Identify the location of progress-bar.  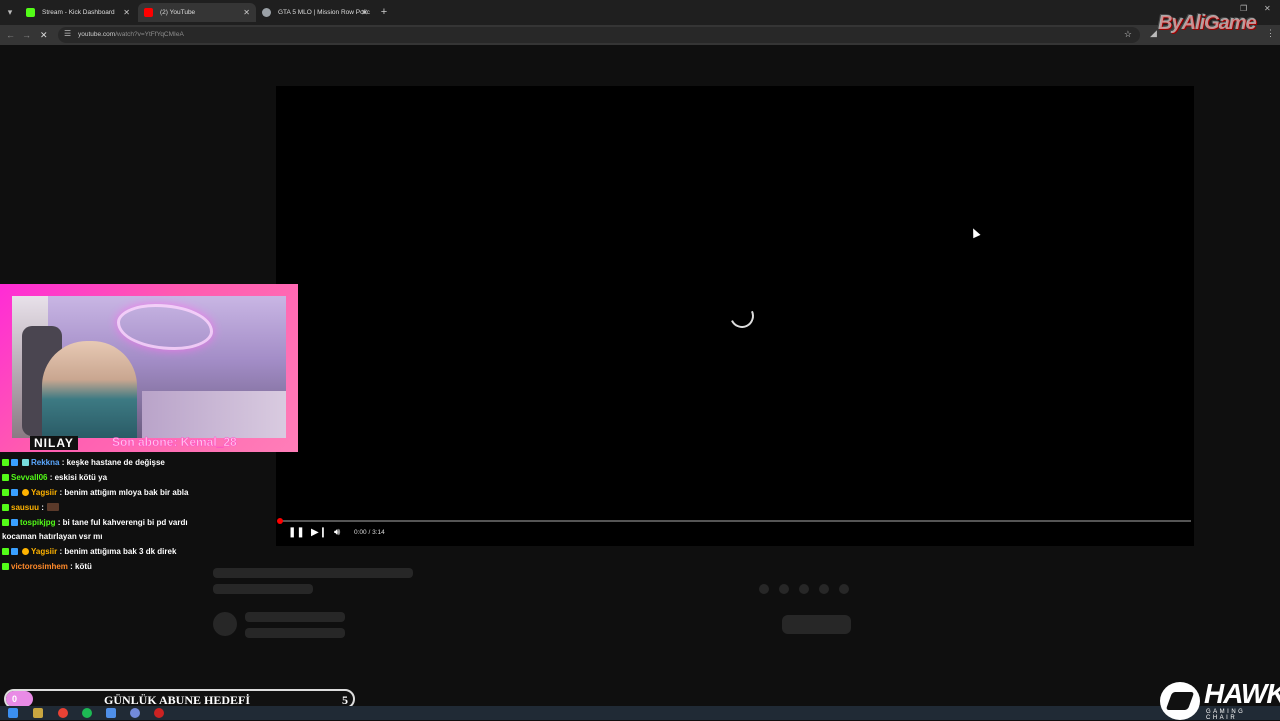
(734, 521).